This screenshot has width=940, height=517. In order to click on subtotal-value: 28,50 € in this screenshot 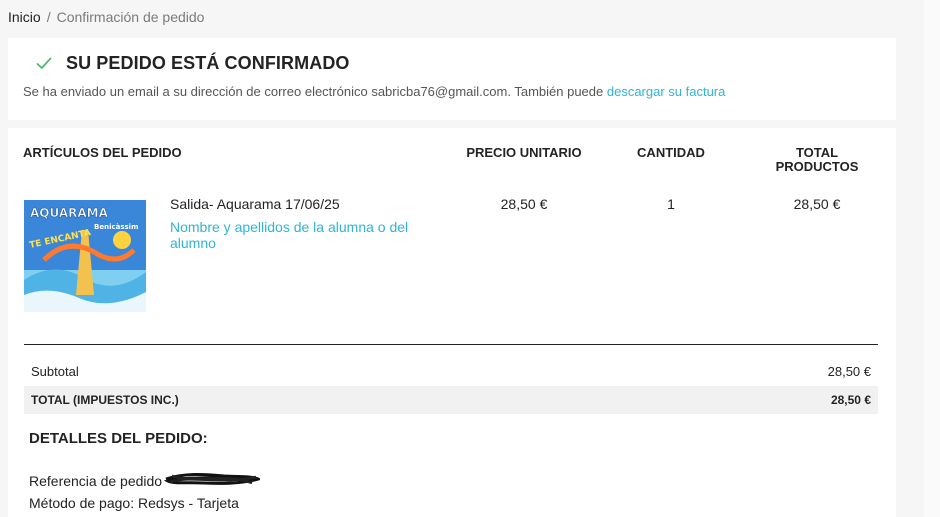, I will do `click(849, 371)`.